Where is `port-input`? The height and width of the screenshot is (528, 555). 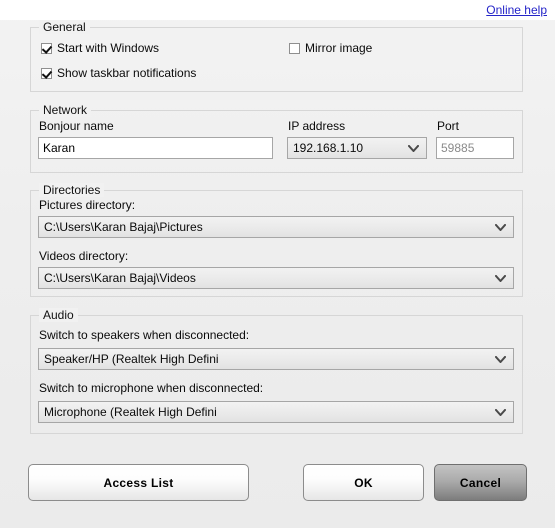 port-input is located at coordinates (475, 148).